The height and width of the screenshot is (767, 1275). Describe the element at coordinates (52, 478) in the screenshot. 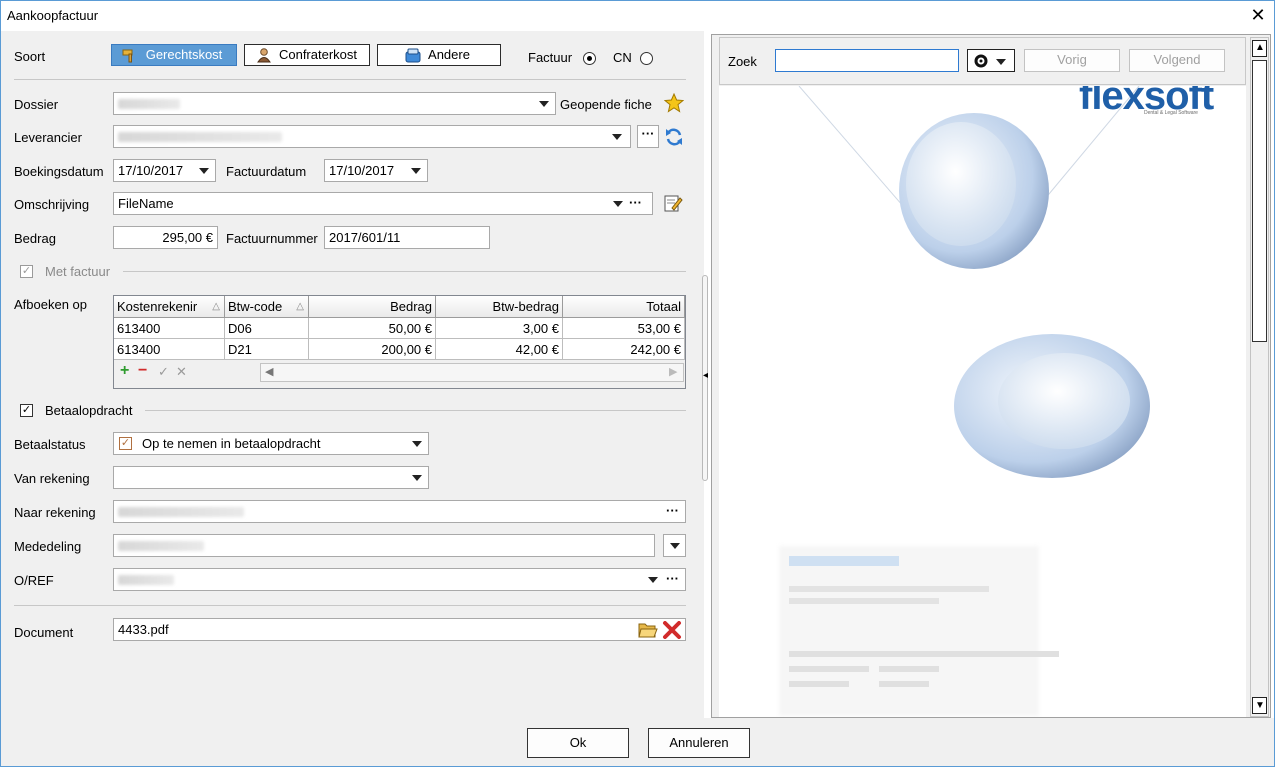

I see `van-rekening-label: Van rekening` at that location.